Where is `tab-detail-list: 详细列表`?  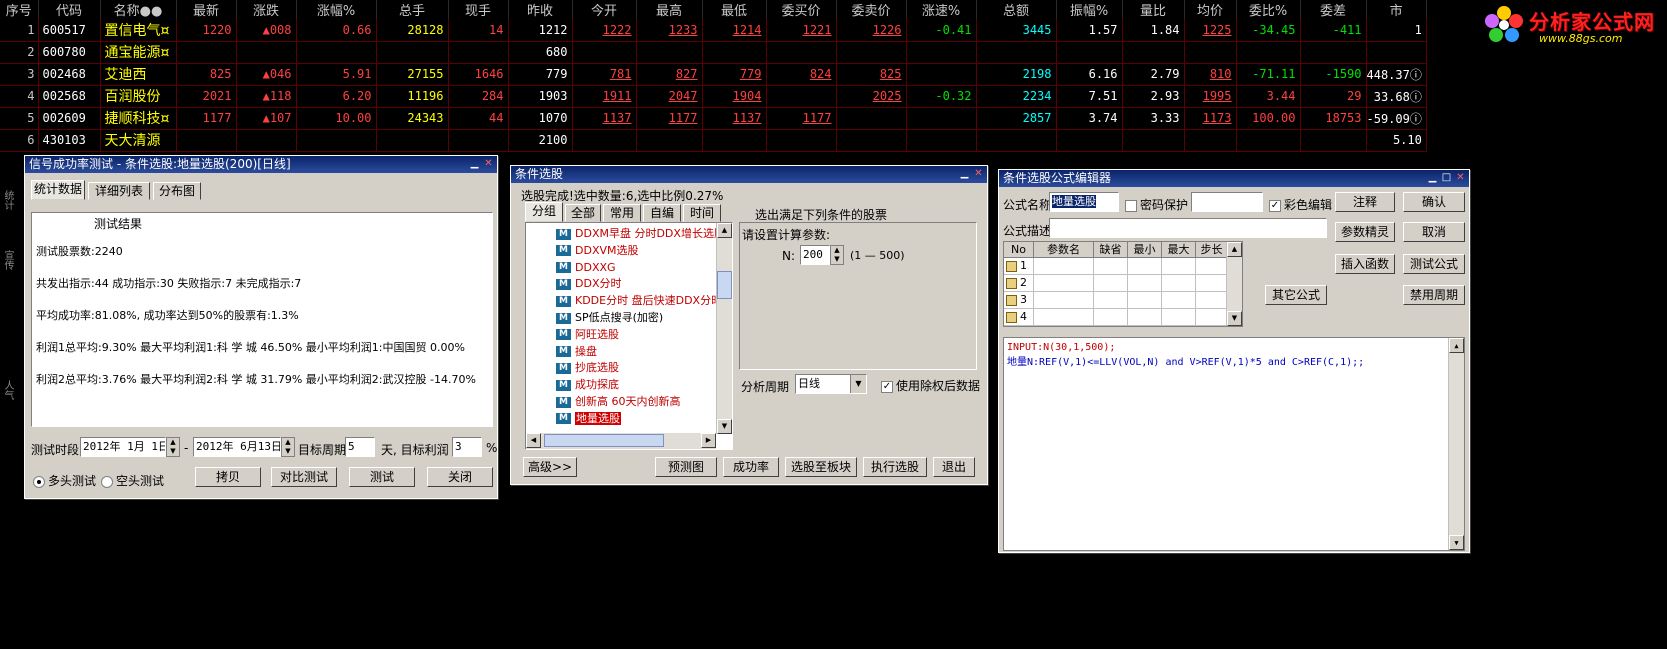 tab-detail-list: 详细列表 is located at coordinates (119, 191).